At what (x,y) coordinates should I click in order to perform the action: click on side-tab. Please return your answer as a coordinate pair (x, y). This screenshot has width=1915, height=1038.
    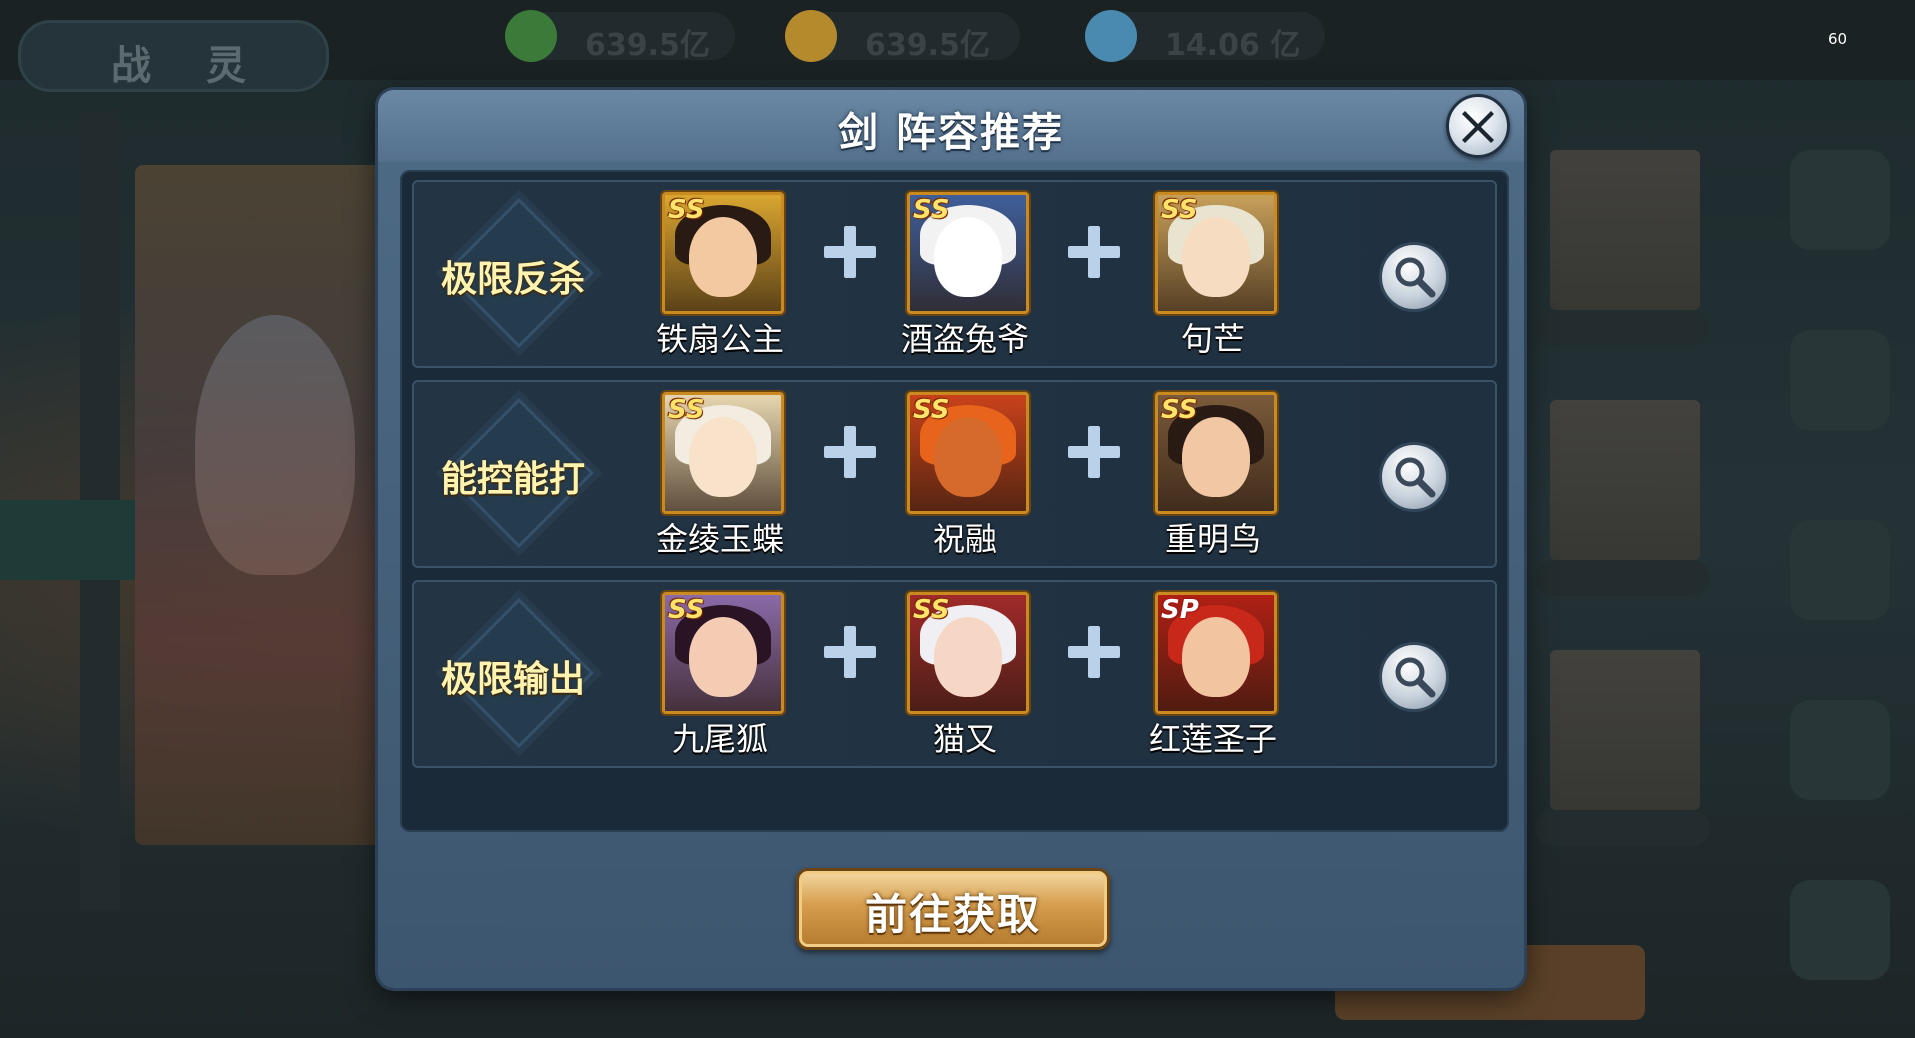
    Looking at the image, I should click on (67, 540).